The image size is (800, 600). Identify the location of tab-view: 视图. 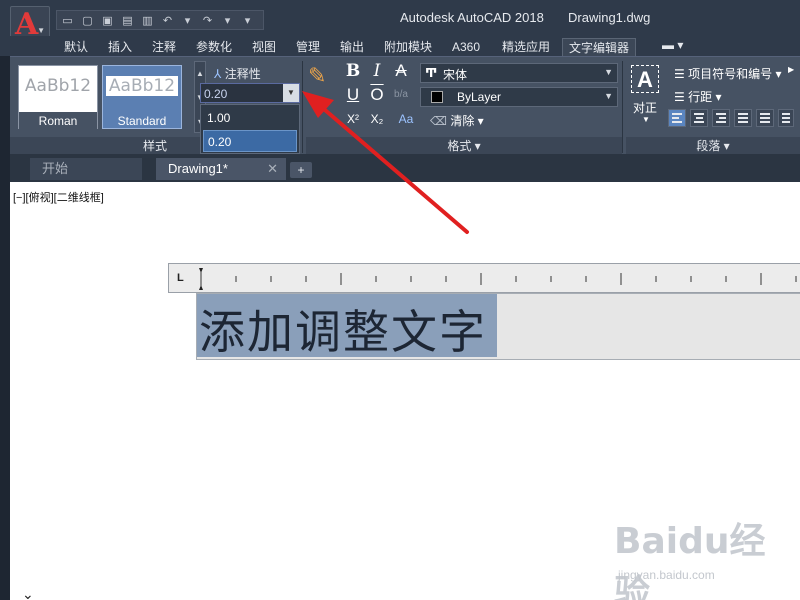
(264, 47).